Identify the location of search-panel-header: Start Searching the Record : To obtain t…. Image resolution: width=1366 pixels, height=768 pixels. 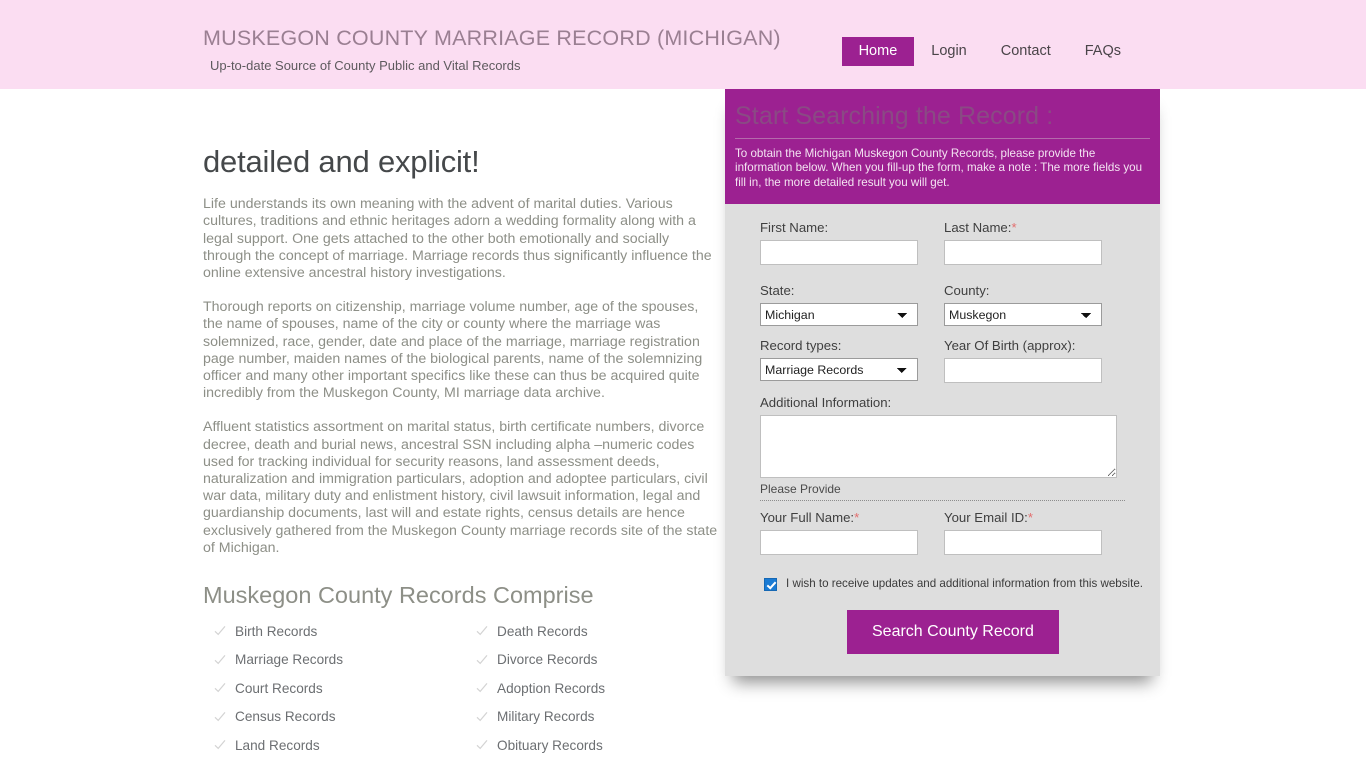
(942, 146).